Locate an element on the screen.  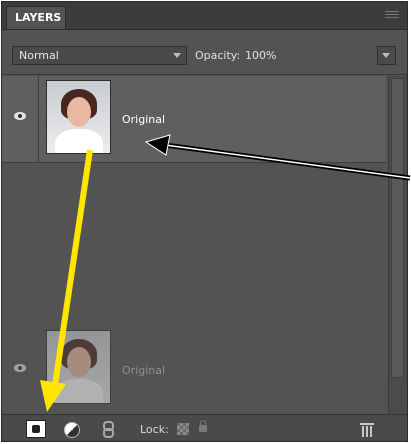
blend-mode-value: Normal is located at coordinates (39, 55).